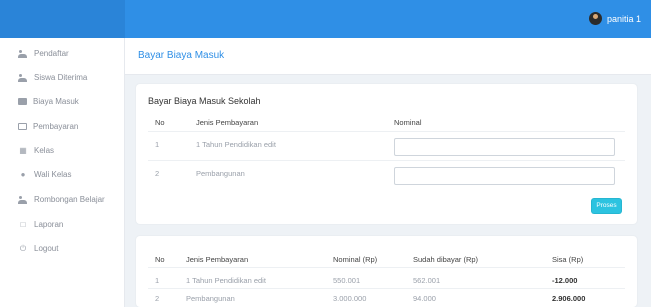 This screenshot has width=651, height=307. What do you see at coordinates (427, 280) in the screenshot?
I see `row-dibayar: 562.001` at bounding box center [427, 280].